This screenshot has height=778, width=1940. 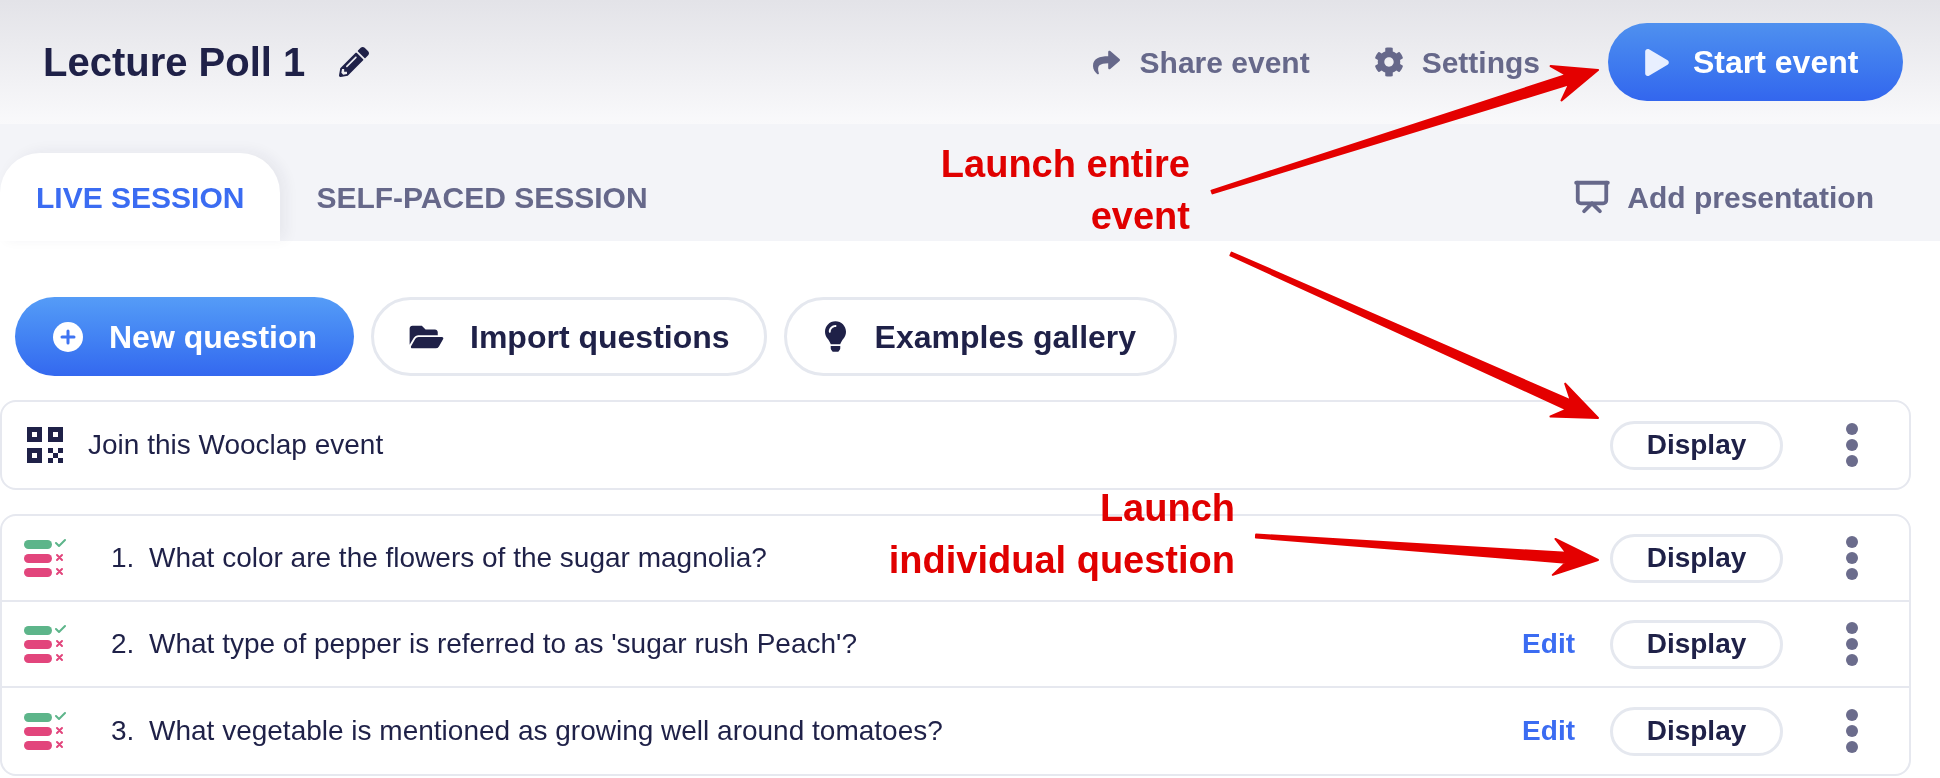 I want to click on new-question-button: New question, so click(x=184, y=336).